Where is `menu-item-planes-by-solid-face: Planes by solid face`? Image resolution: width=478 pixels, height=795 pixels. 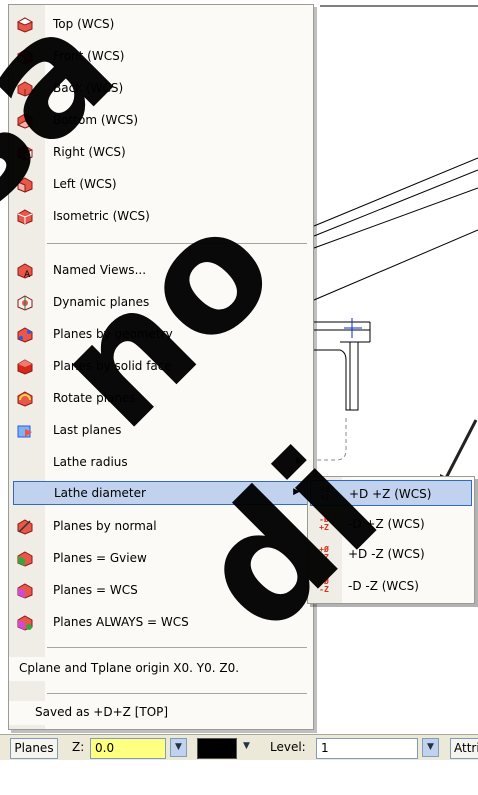 menu-item-planes-by-solid-face: Planes by solid face is located at coordinates (161, 367).